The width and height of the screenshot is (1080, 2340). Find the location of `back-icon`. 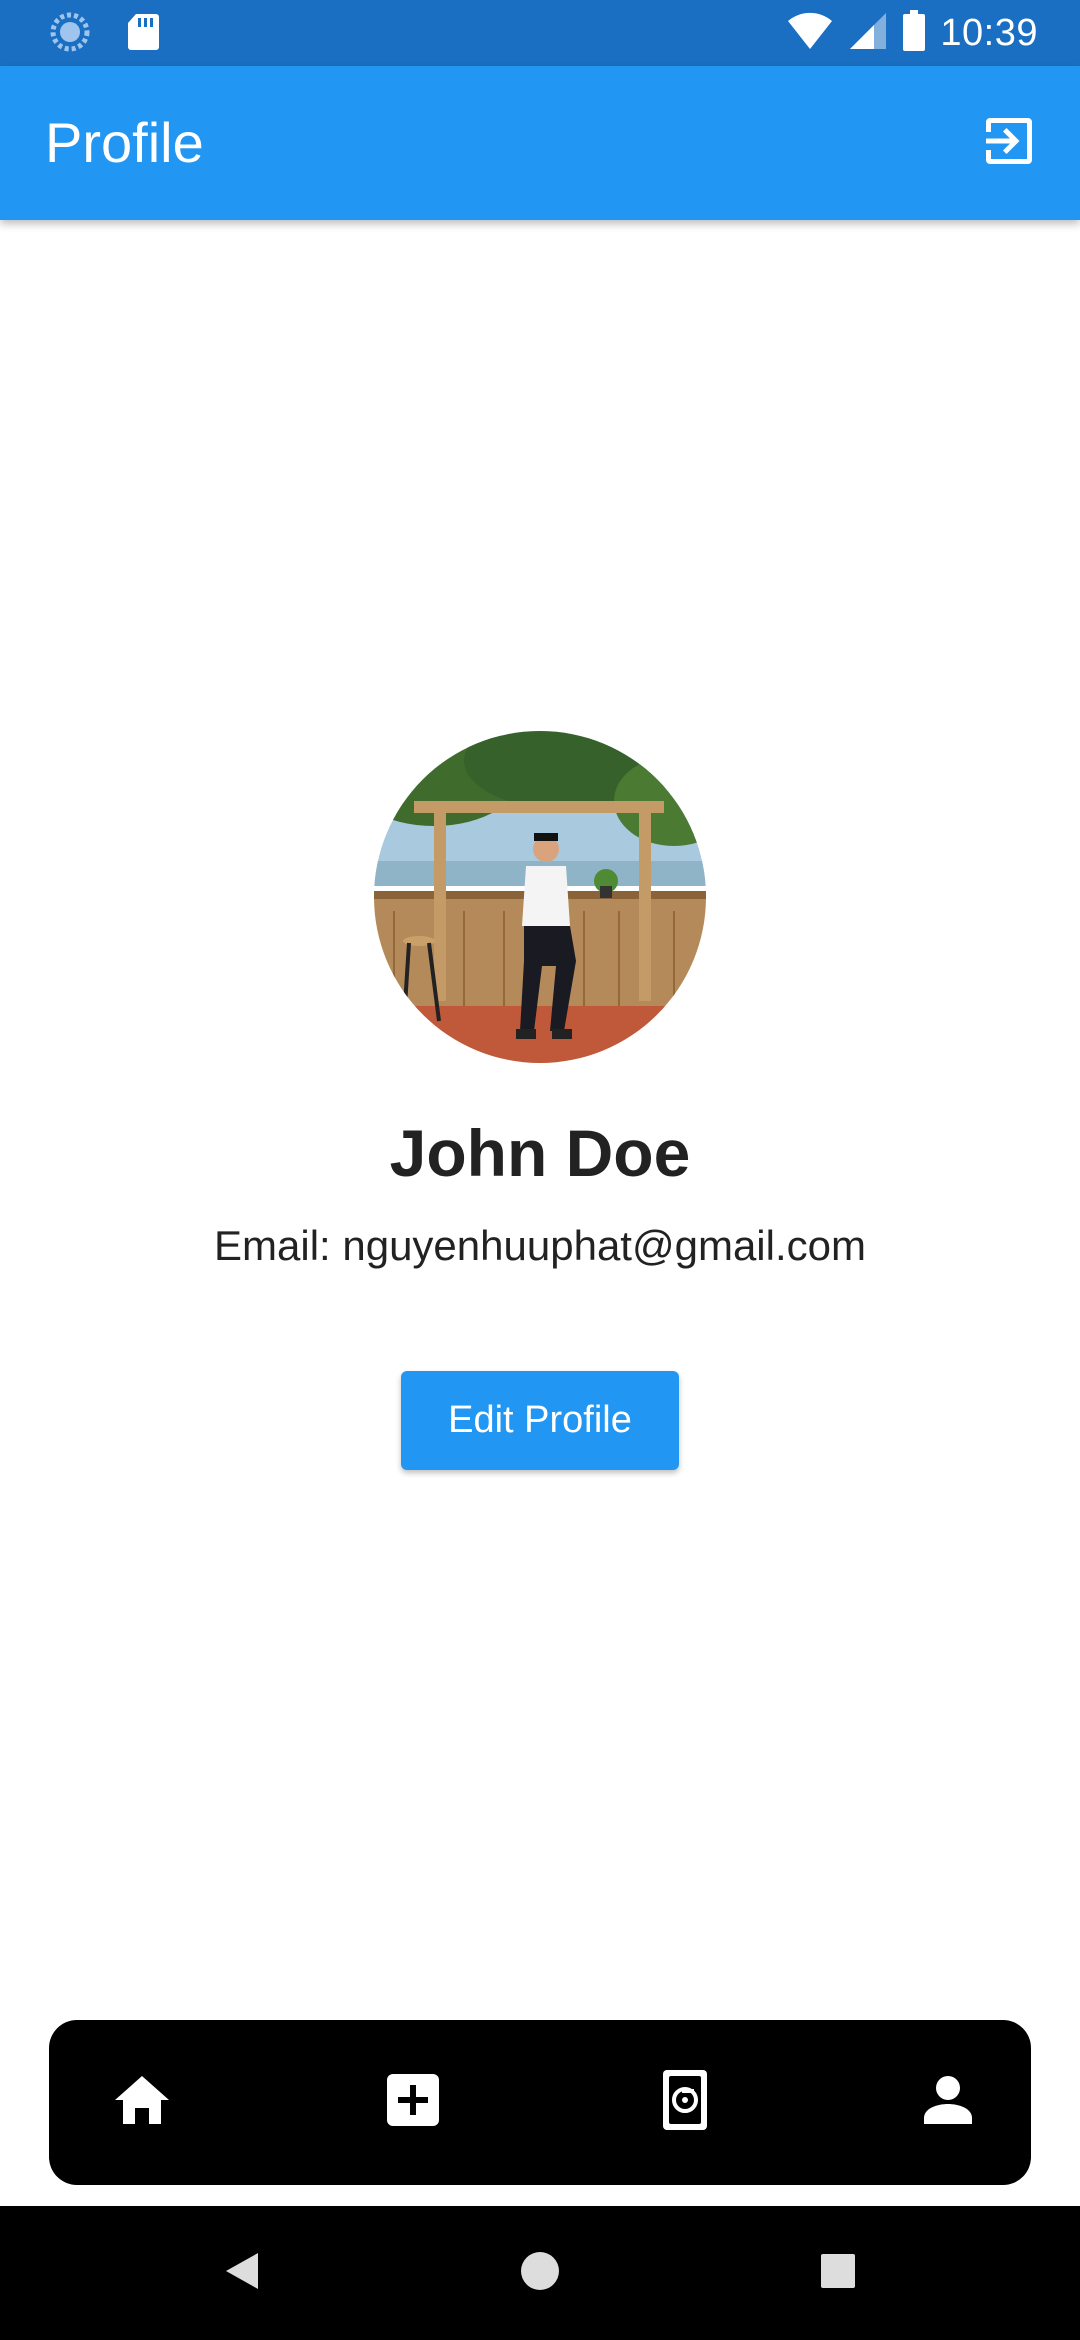

back-icon is located at coordinates (242, 2273).